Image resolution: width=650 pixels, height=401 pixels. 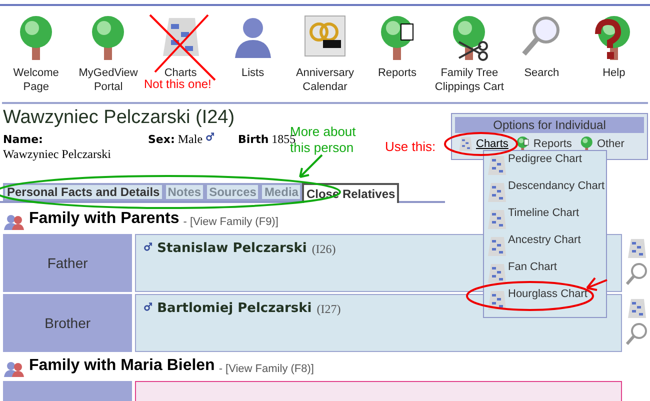 What do you see at coordinates (545, 301) in the screenshot?
I see `menu-item: Hourglass Chart` at bounding box center [545, 301].